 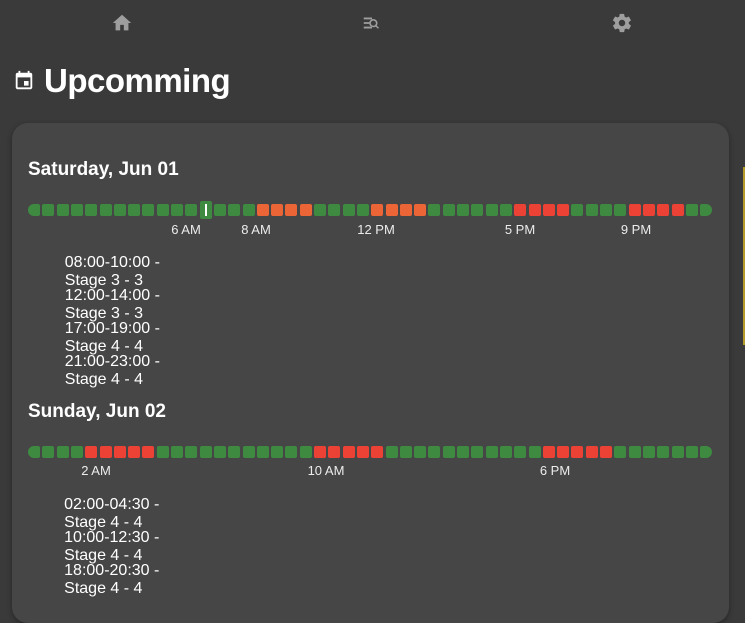 What do you see at coordinates (205, 210) in the screenshot?
I see `current-time-slot` at bounding box center [205, 210].